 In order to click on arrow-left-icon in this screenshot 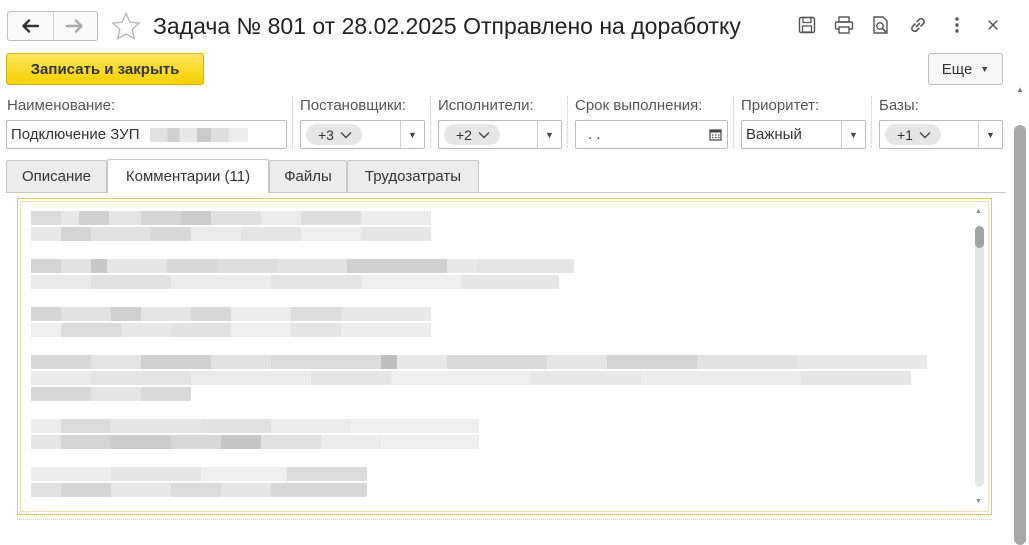, I will do `click(31, 26)`.